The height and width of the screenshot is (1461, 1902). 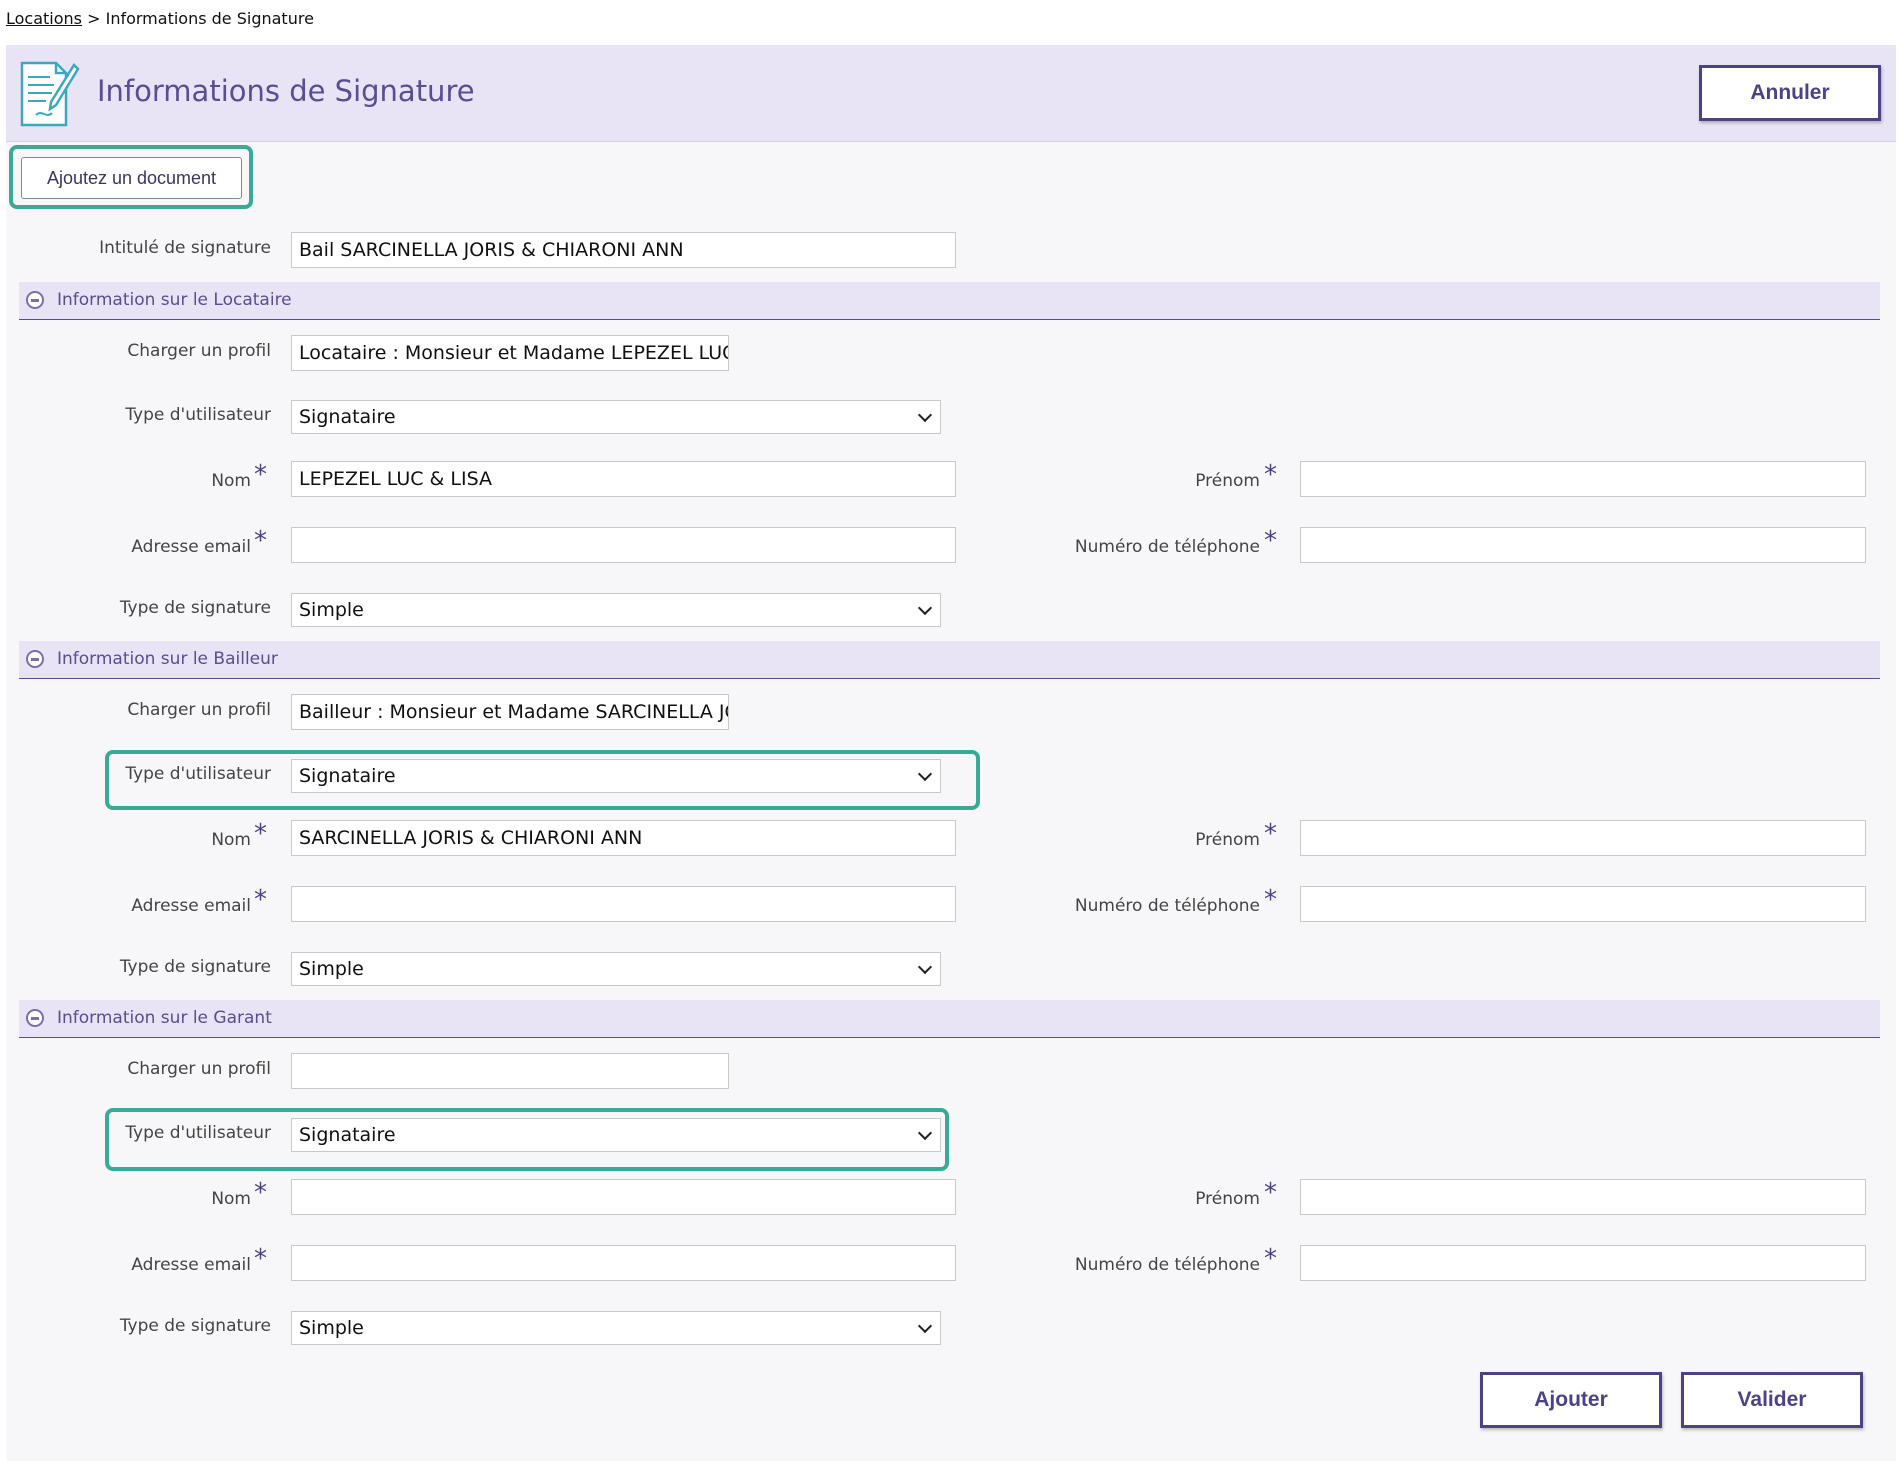 I want to click on prenom-input-locataire, so click(x=1583, y=479).